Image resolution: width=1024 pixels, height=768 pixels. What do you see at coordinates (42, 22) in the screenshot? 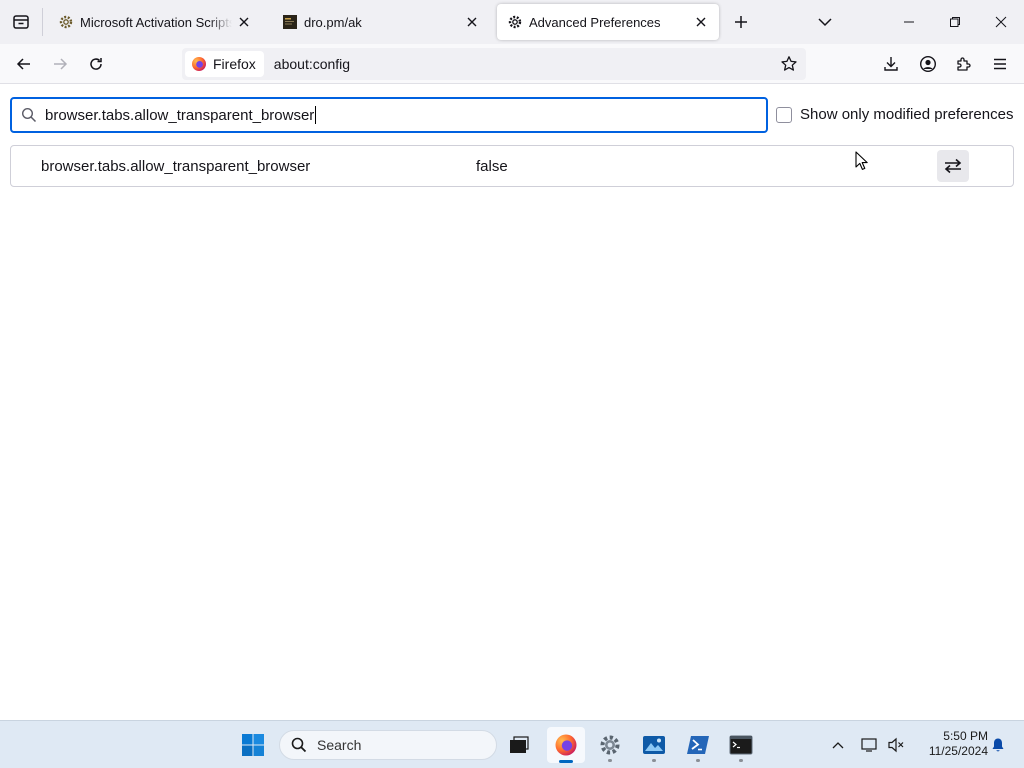
I see `tab-separator` at bounding box center [42, 22].